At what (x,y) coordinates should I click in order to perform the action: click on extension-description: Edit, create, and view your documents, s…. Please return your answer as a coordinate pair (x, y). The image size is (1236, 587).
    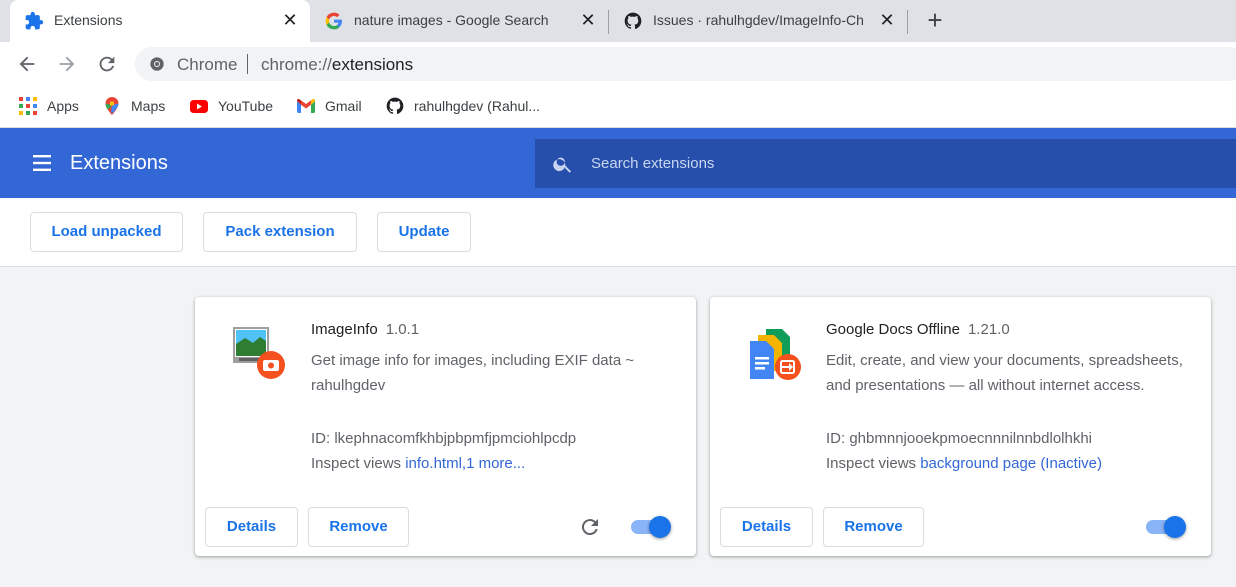
    Looking at the image, I should click on (1004, 373).